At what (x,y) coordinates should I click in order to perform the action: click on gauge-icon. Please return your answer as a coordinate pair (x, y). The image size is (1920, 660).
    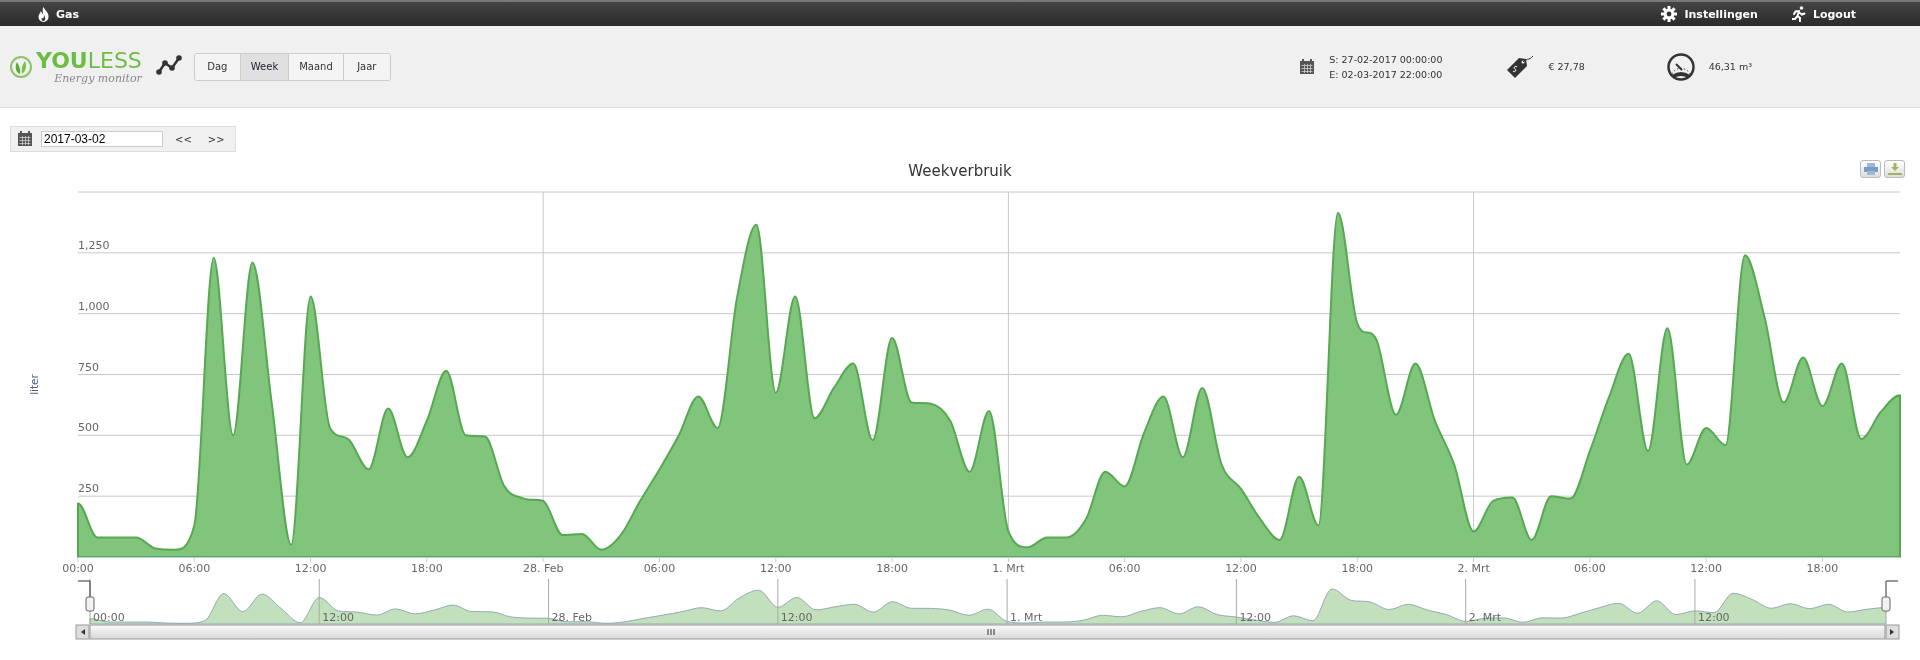
    Looking at the image, I should click on (1680, 66).